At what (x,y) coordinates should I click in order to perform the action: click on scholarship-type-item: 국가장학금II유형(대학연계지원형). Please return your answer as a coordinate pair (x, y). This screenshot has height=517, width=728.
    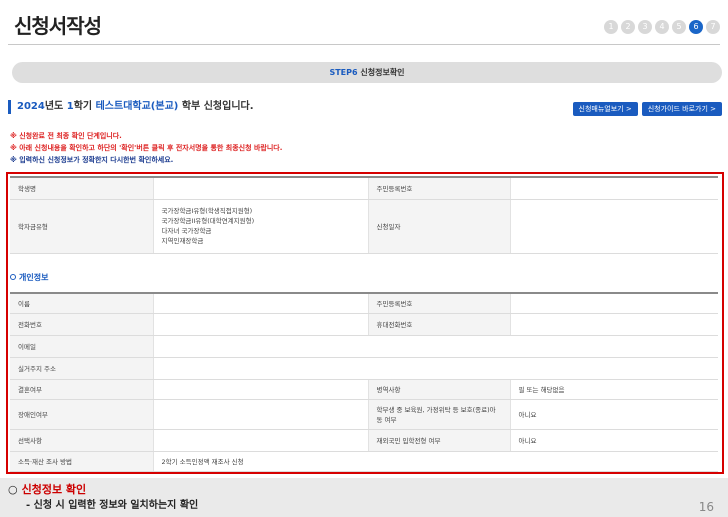
    Looking at the image, I should click on (208, 221).